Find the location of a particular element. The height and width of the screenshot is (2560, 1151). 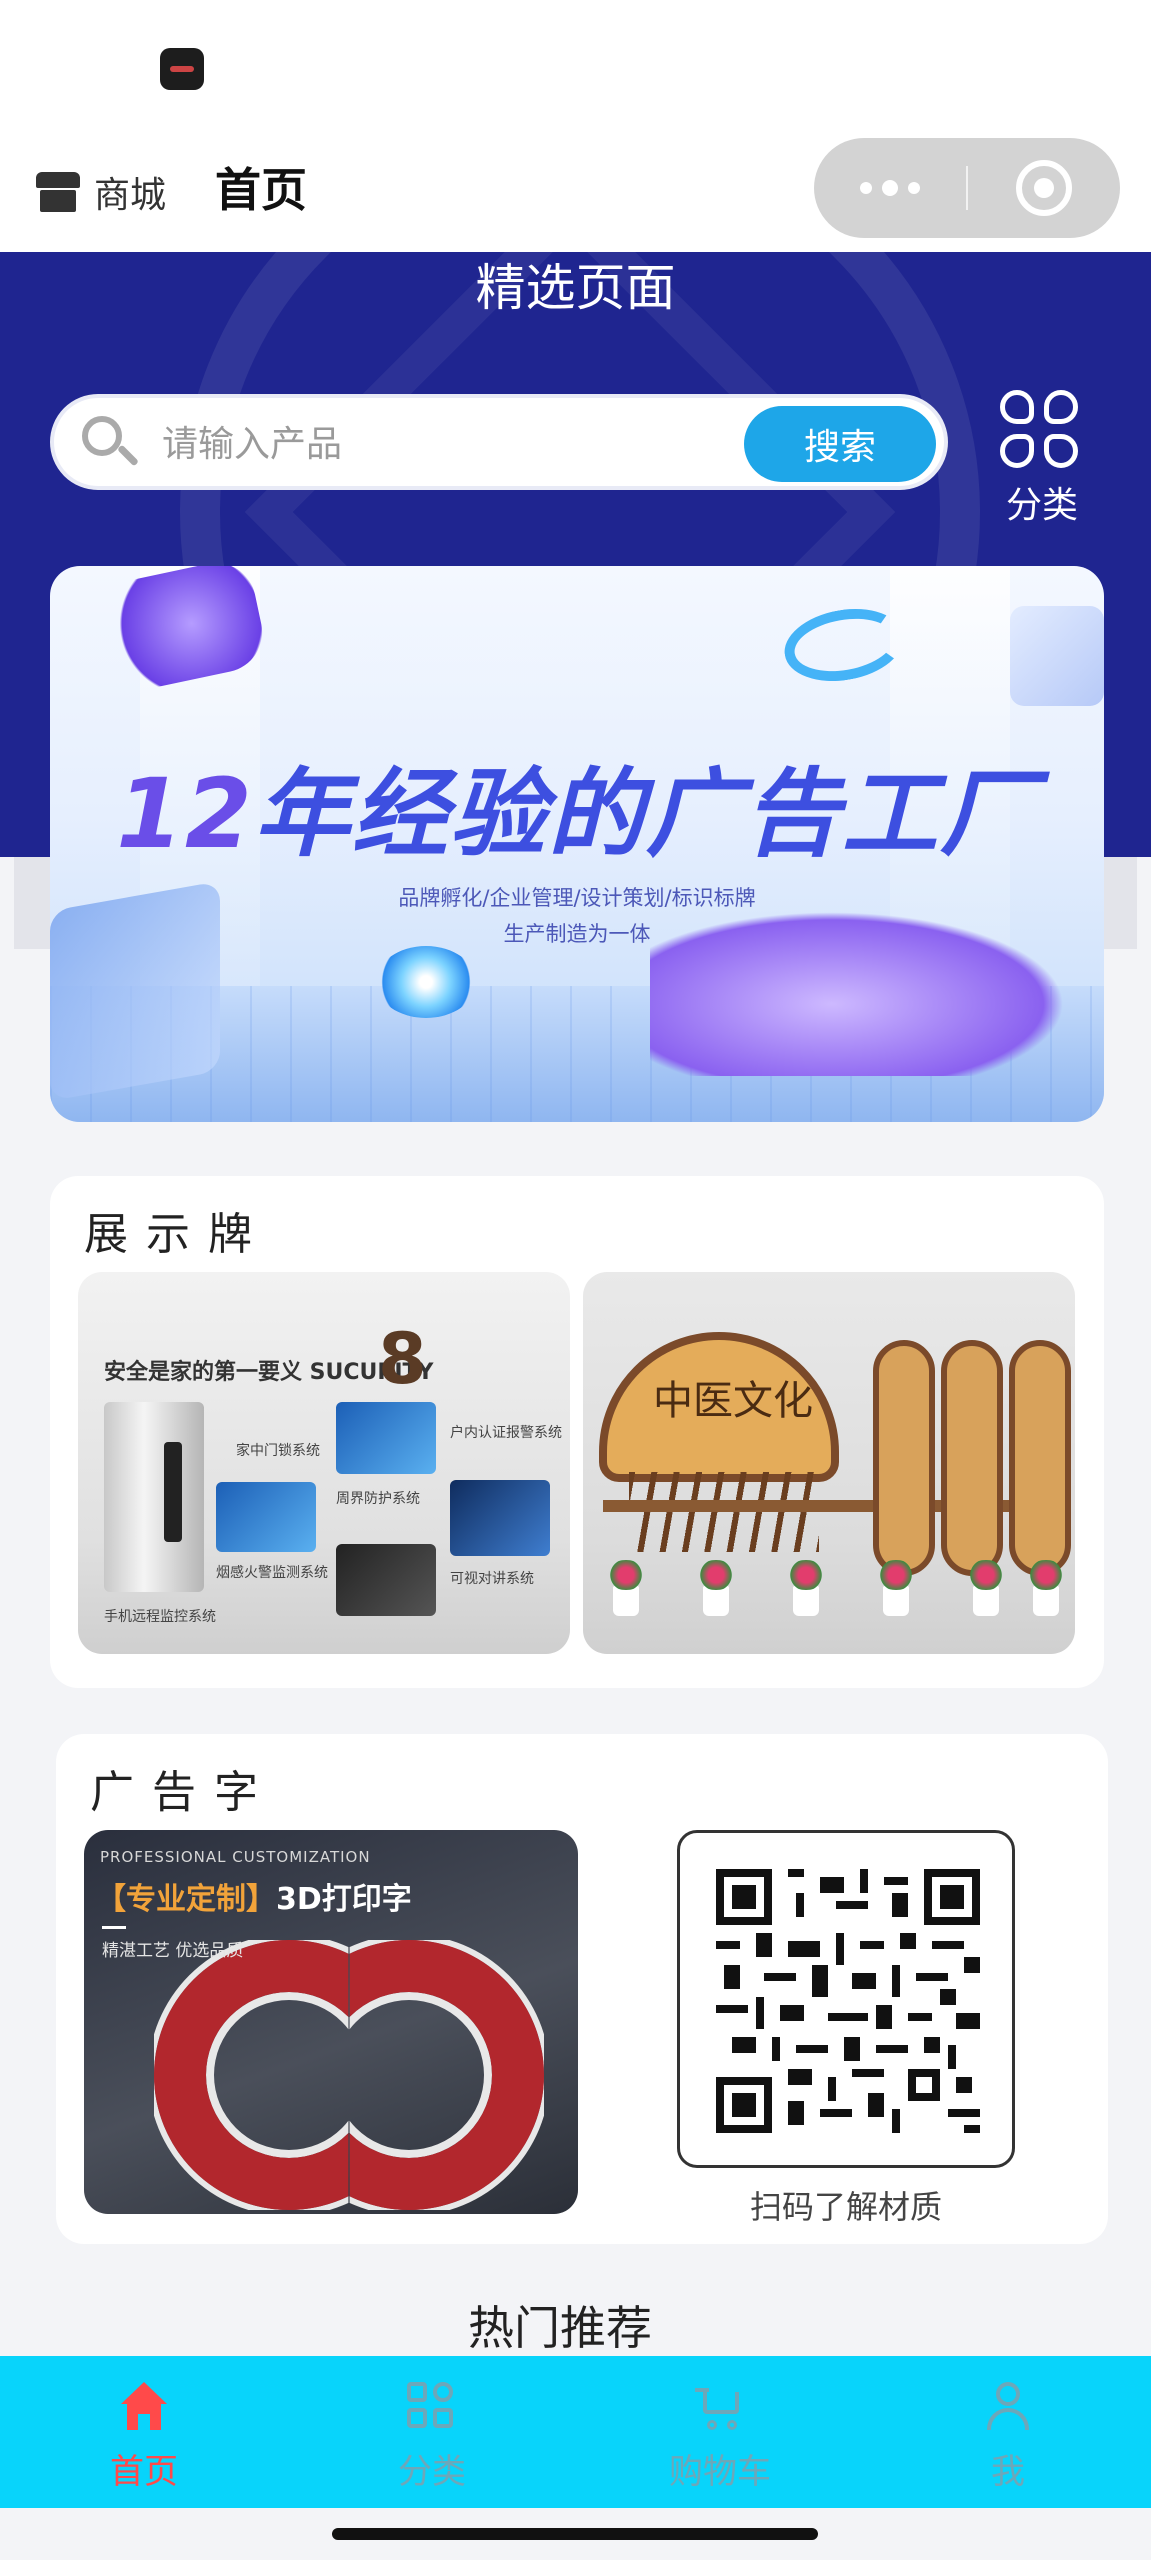

tab-label: 分类 is located at coordinates (432, 2472).